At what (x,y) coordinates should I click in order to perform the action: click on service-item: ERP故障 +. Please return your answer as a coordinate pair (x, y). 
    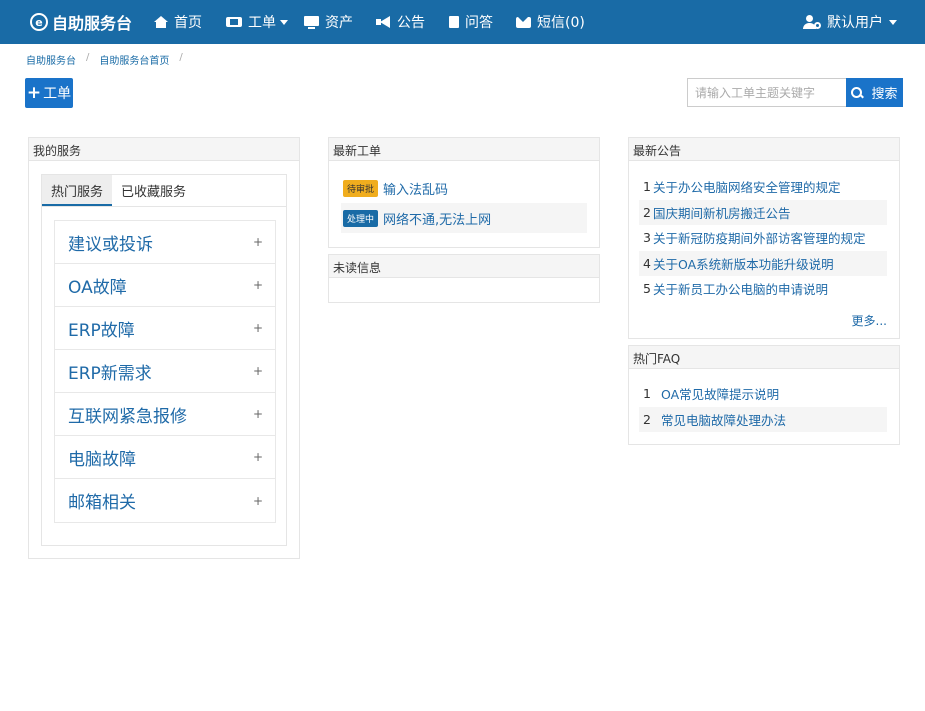
    Looking at the image, I should click on (165, 328).